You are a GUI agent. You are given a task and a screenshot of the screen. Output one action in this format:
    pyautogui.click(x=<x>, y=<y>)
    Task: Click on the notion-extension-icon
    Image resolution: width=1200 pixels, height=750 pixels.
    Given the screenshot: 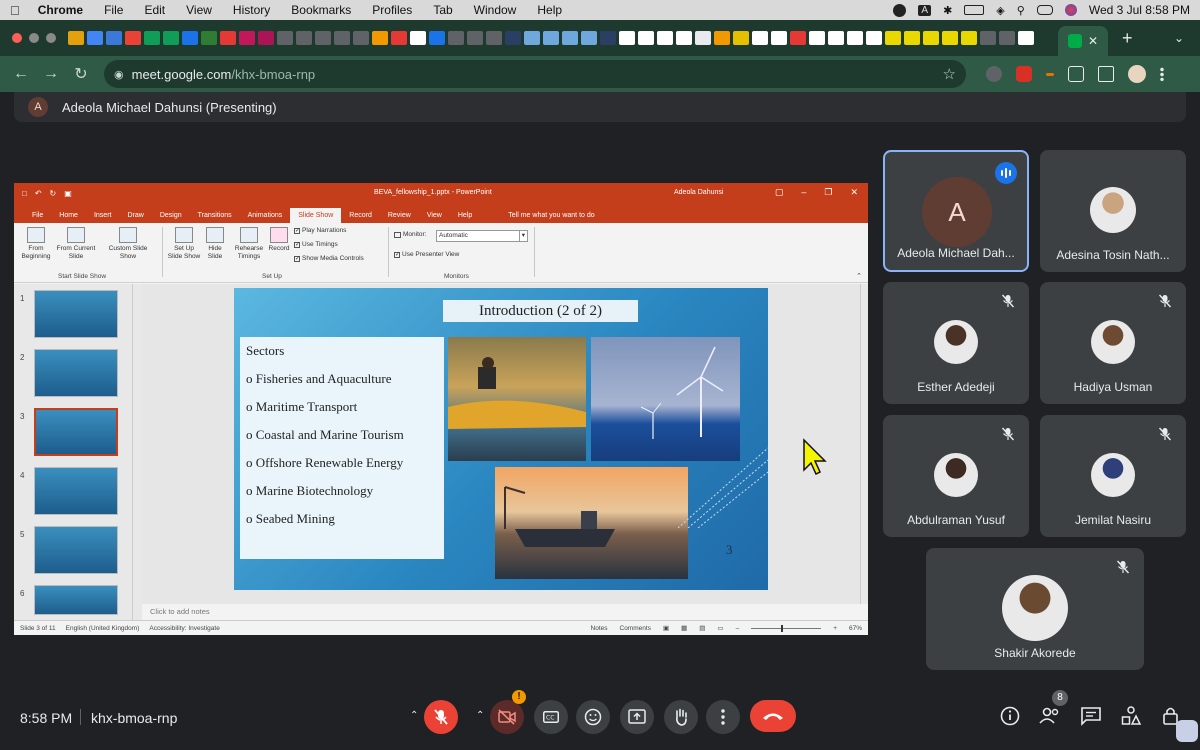 What is the action you would take?
    pyautogui.click(x=1076, y=74)
    